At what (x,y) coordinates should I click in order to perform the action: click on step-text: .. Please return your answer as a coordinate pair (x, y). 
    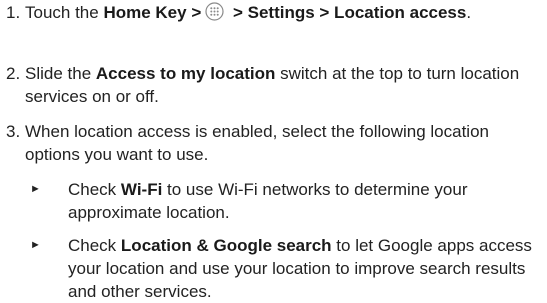
    Looking at the image, I should click on (469, 12).